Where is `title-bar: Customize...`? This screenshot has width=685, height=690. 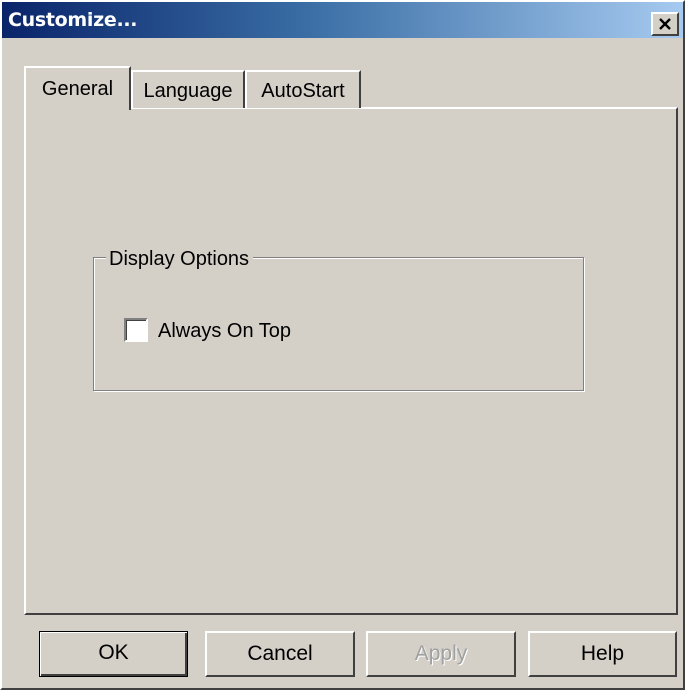 title-bar: Customize... is located at coordinates (342, 20).